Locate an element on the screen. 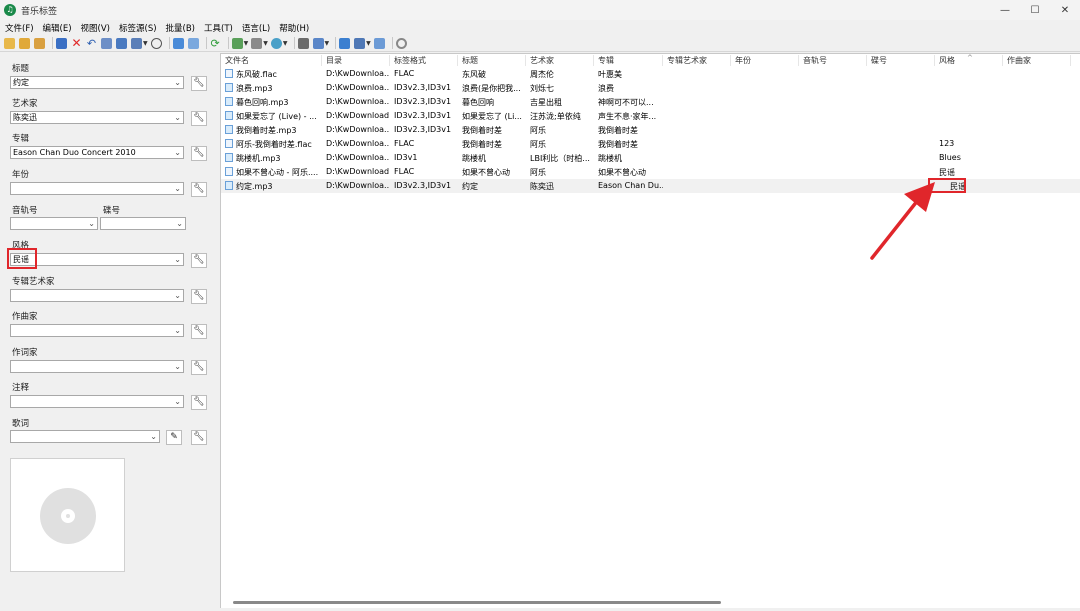 Image resolution: width=1080 pixels, height=611 pixels. title-combo: 约定 ⌄ is located at coordinates (97, 82).